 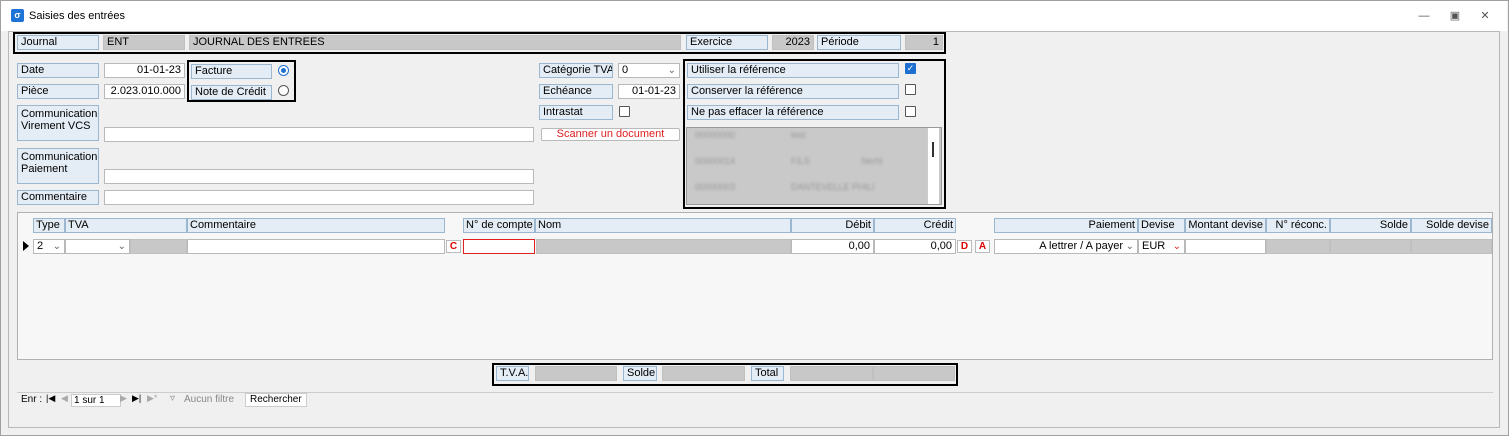 I want to click on col-compte: N° de compte, so click(x=499, y=225).